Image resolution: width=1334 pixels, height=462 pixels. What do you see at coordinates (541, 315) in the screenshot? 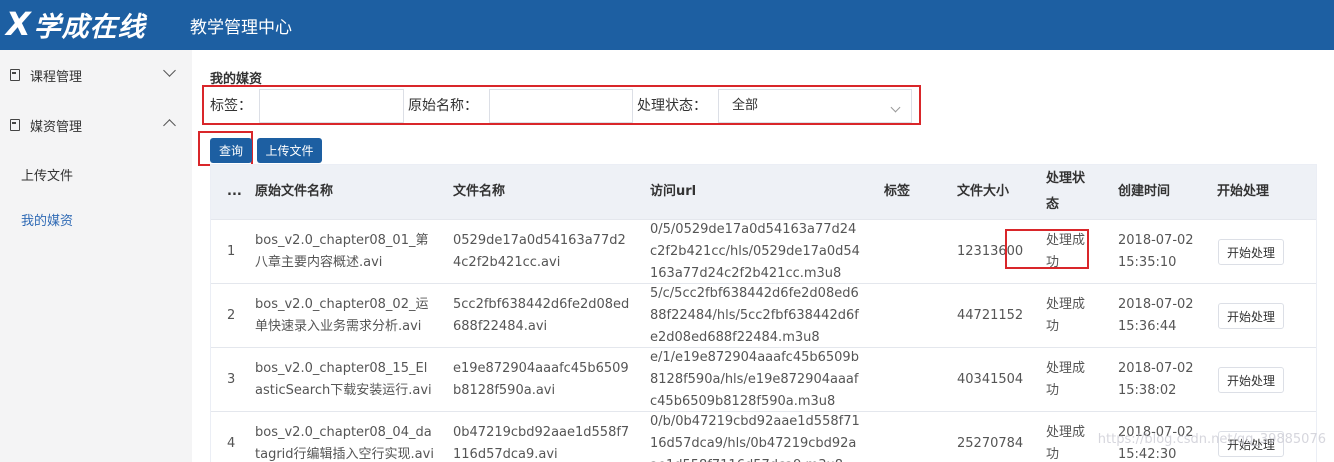
I see `file-name: 5cc2fbf638442d6fe2d08ed688f22484.avi` at bounding box center [541, 315].